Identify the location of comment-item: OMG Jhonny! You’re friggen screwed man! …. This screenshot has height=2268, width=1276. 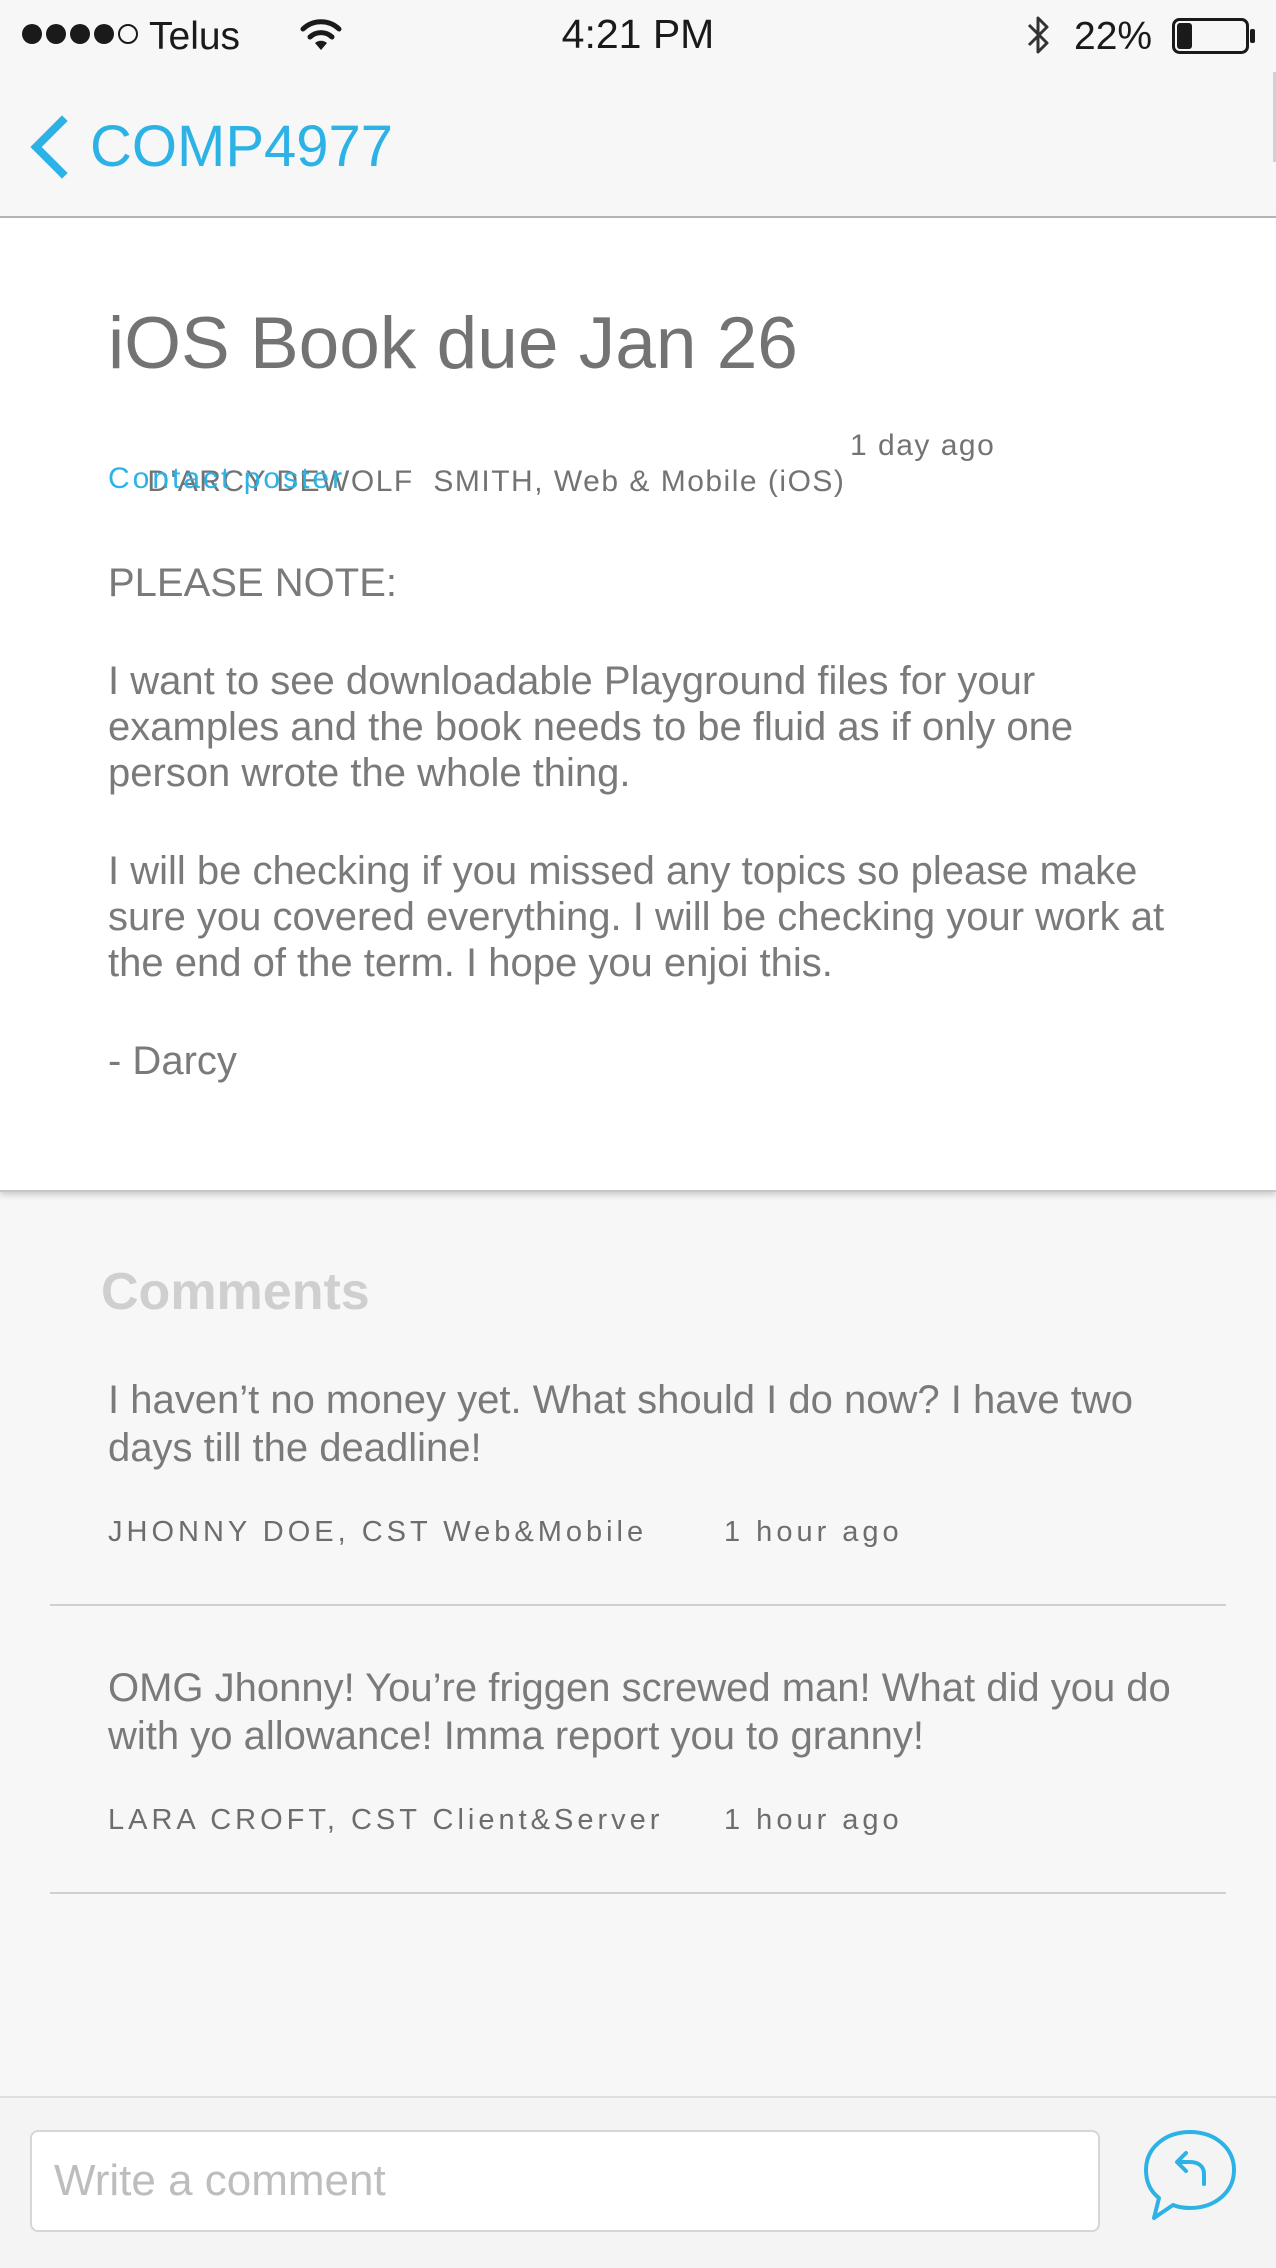
(638, 1750).